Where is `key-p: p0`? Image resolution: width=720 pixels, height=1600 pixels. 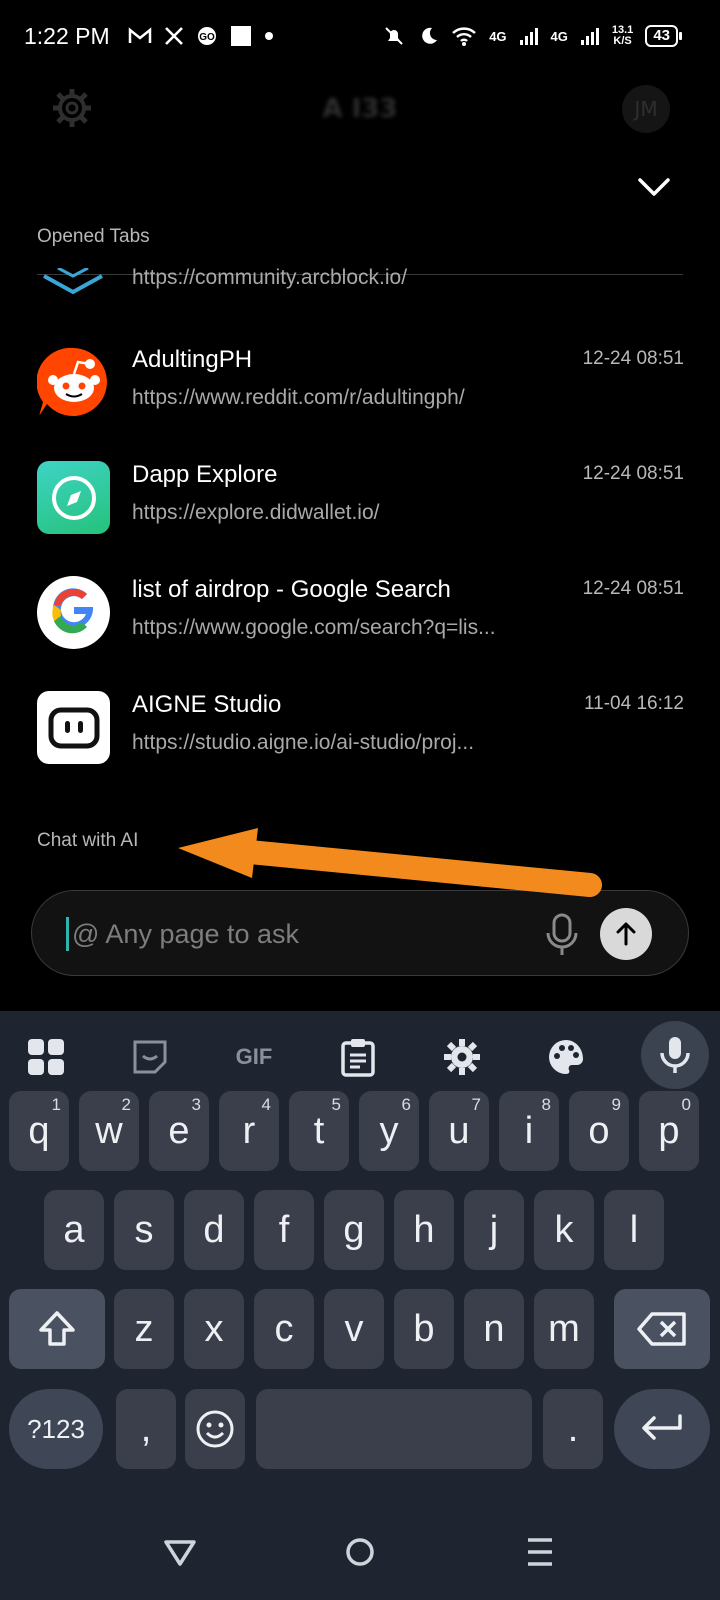
key-p: p0 is located at coordinates (669, 1131).